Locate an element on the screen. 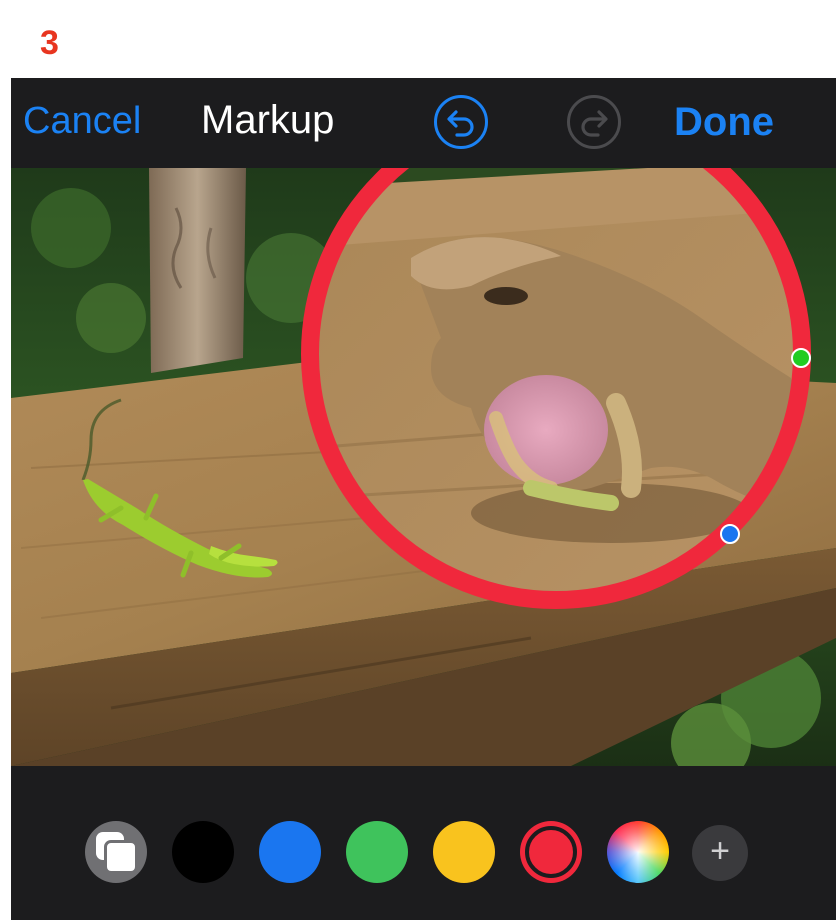  selected-ring is located at coordinates (551, 852).